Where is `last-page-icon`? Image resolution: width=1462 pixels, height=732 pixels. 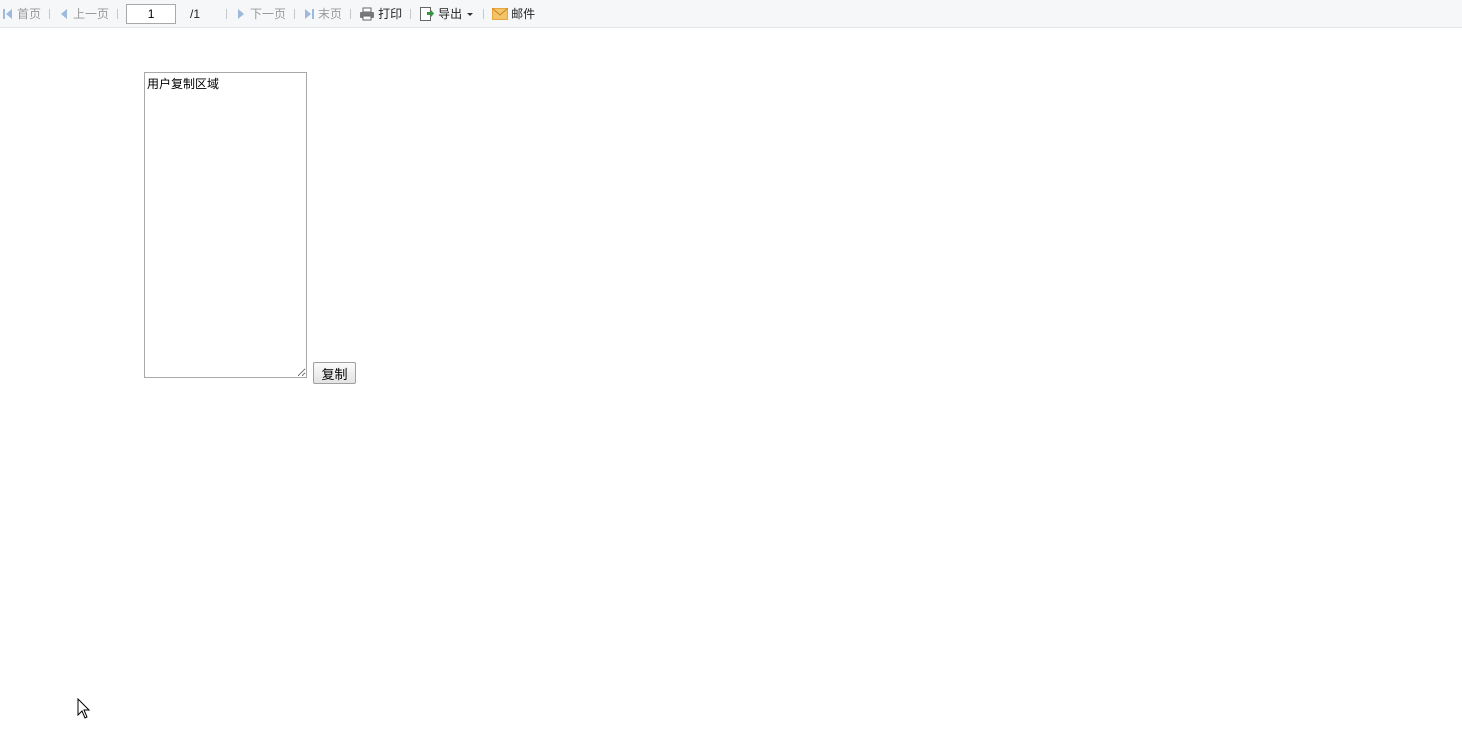
last-page-icon is located at coordinates (310, 13).